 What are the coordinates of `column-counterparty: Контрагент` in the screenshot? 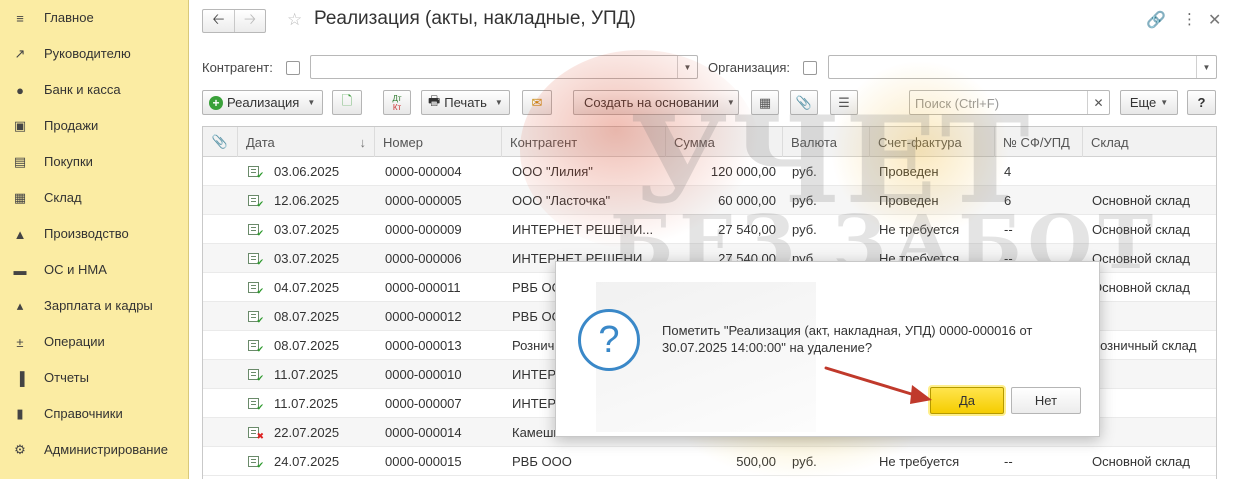 It's located at (584, 142).